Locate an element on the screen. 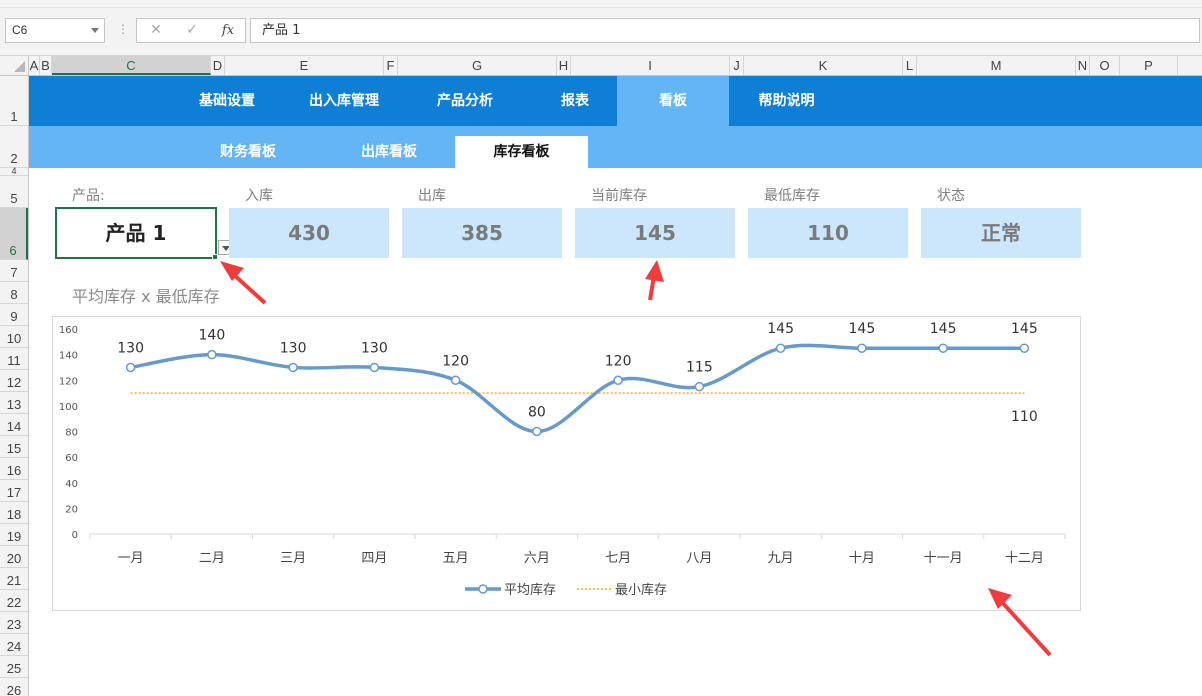 The width and height of the screenshot is (1202, 696). nav-item-1: 出入库管理 is located at coordinates (344, 101).